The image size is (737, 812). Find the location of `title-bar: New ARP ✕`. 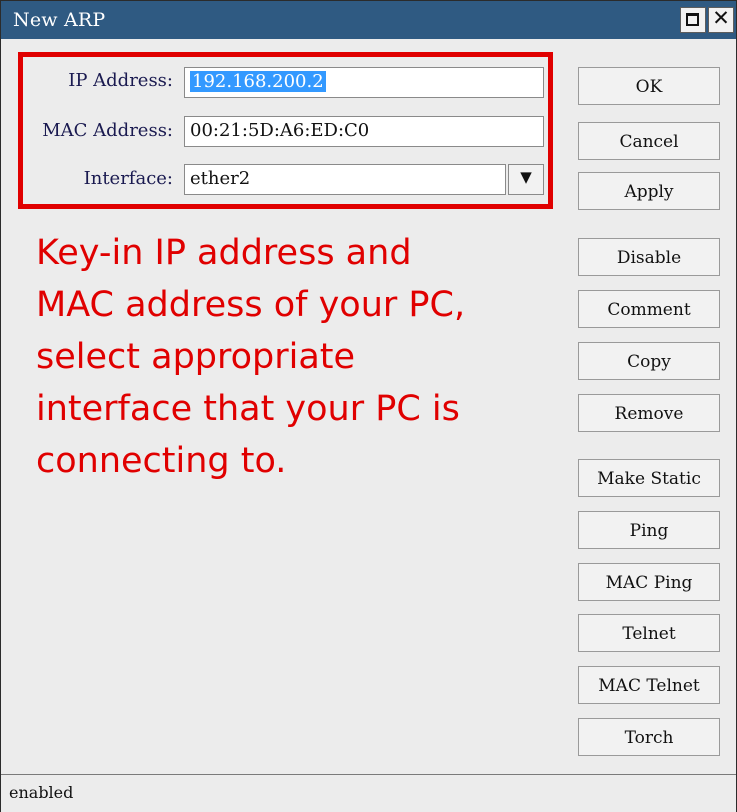

title-bar: New ARP ✕ is located at coordinates (368, 20).